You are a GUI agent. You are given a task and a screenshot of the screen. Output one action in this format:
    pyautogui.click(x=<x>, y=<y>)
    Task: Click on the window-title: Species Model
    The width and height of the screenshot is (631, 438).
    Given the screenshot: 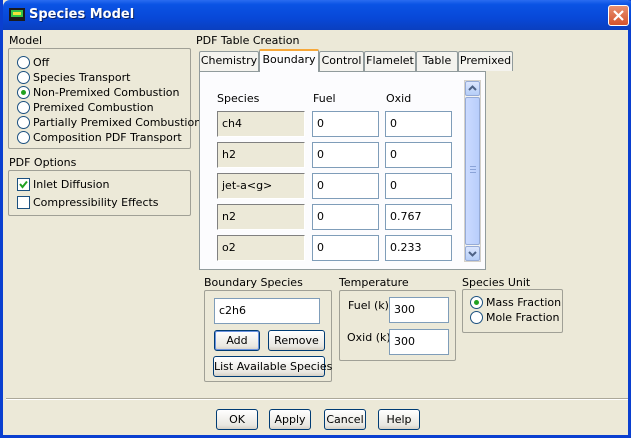 What is the action you would take?
    pyautogui.click(x=82, y=14)
    